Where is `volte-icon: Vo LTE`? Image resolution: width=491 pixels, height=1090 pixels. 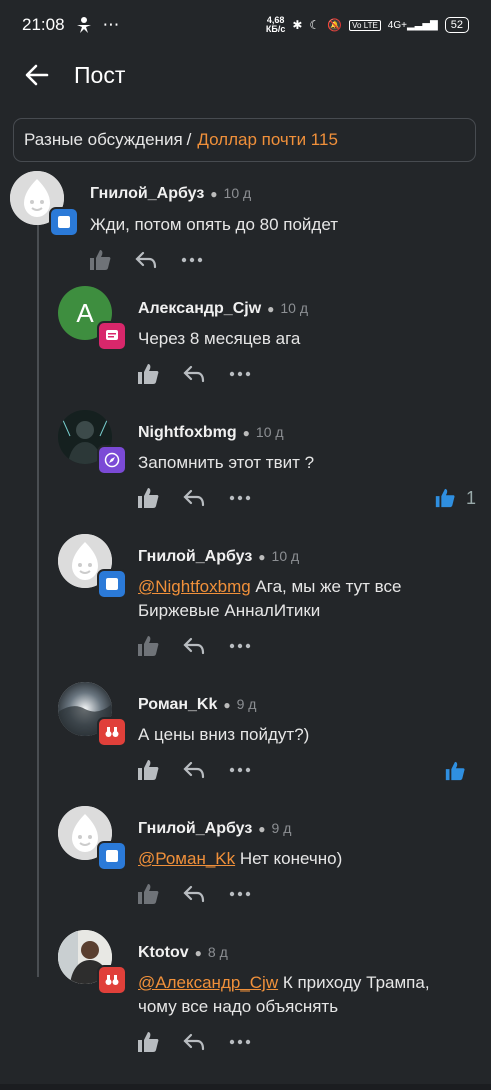
volte-icon: Vo LTE is located at coordinates (365, 25).